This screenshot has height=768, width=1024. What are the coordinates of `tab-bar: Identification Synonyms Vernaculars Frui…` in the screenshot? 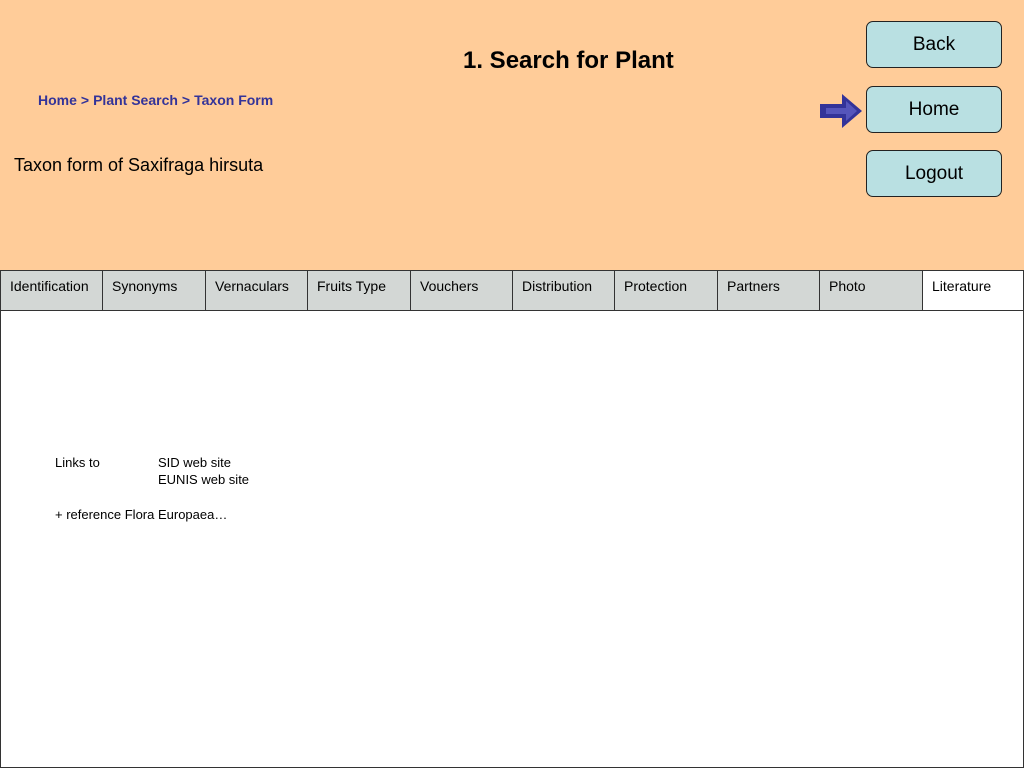 It's located at (512, 290).